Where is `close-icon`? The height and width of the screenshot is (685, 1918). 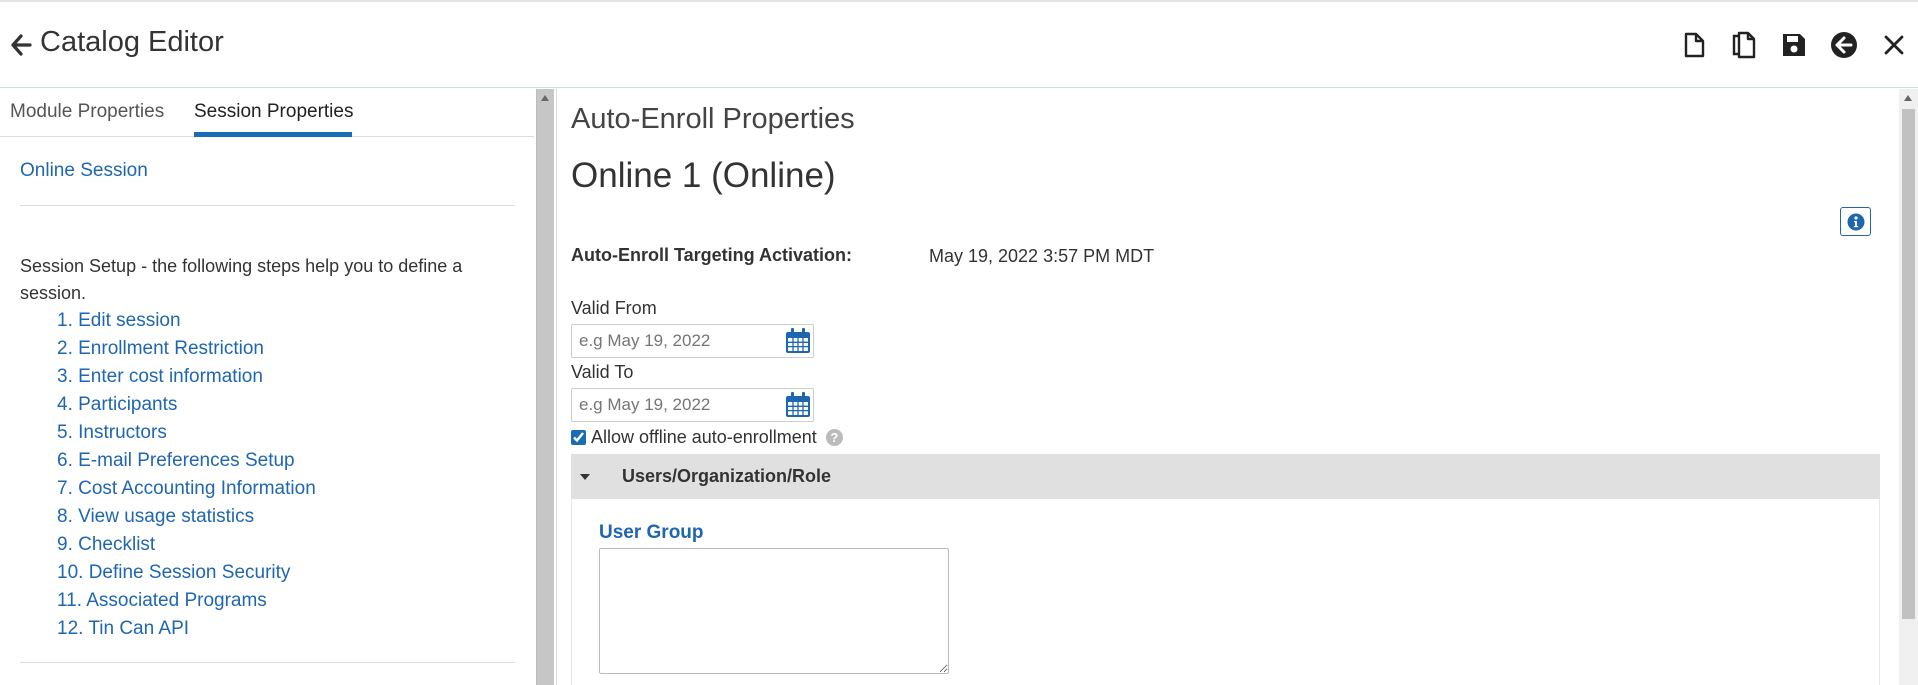 close-icon is located at coordinates (1894, 45).